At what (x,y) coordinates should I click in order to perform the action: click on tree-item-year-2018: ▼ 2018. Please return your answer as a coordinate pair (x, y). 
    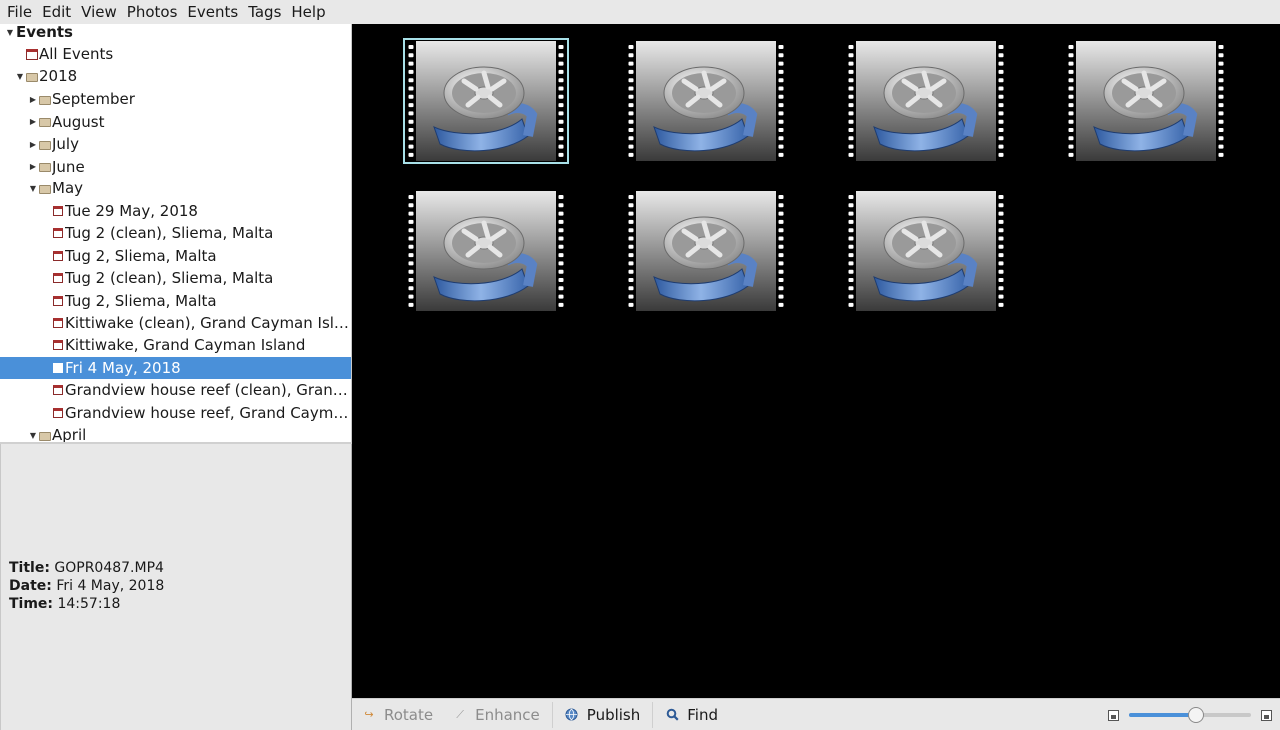
    Looking at the image, I should click on (182, 76).